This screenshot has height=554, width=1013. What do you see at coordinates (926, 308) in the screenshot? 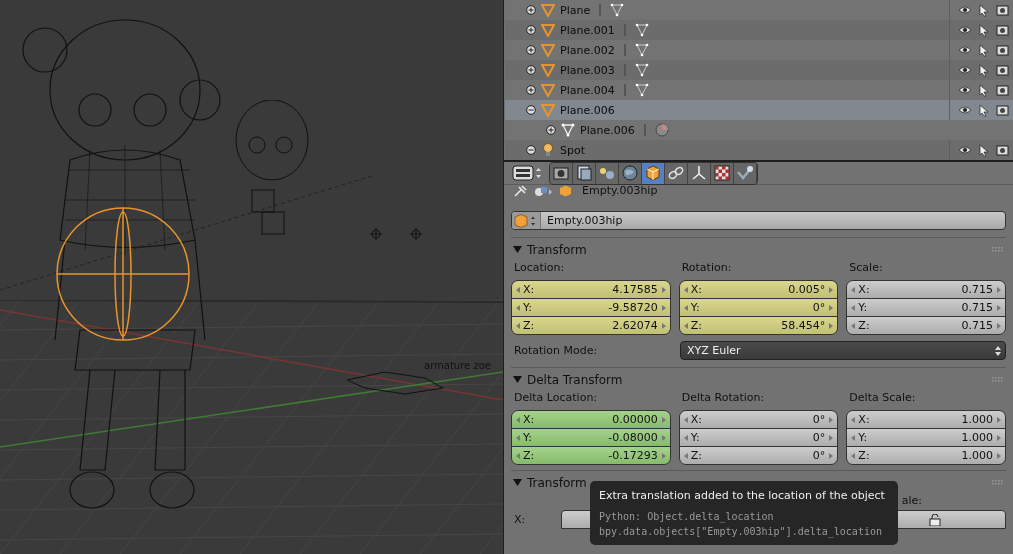
I see `number-field: Y: 0.715` at bounding box center [926, 308].